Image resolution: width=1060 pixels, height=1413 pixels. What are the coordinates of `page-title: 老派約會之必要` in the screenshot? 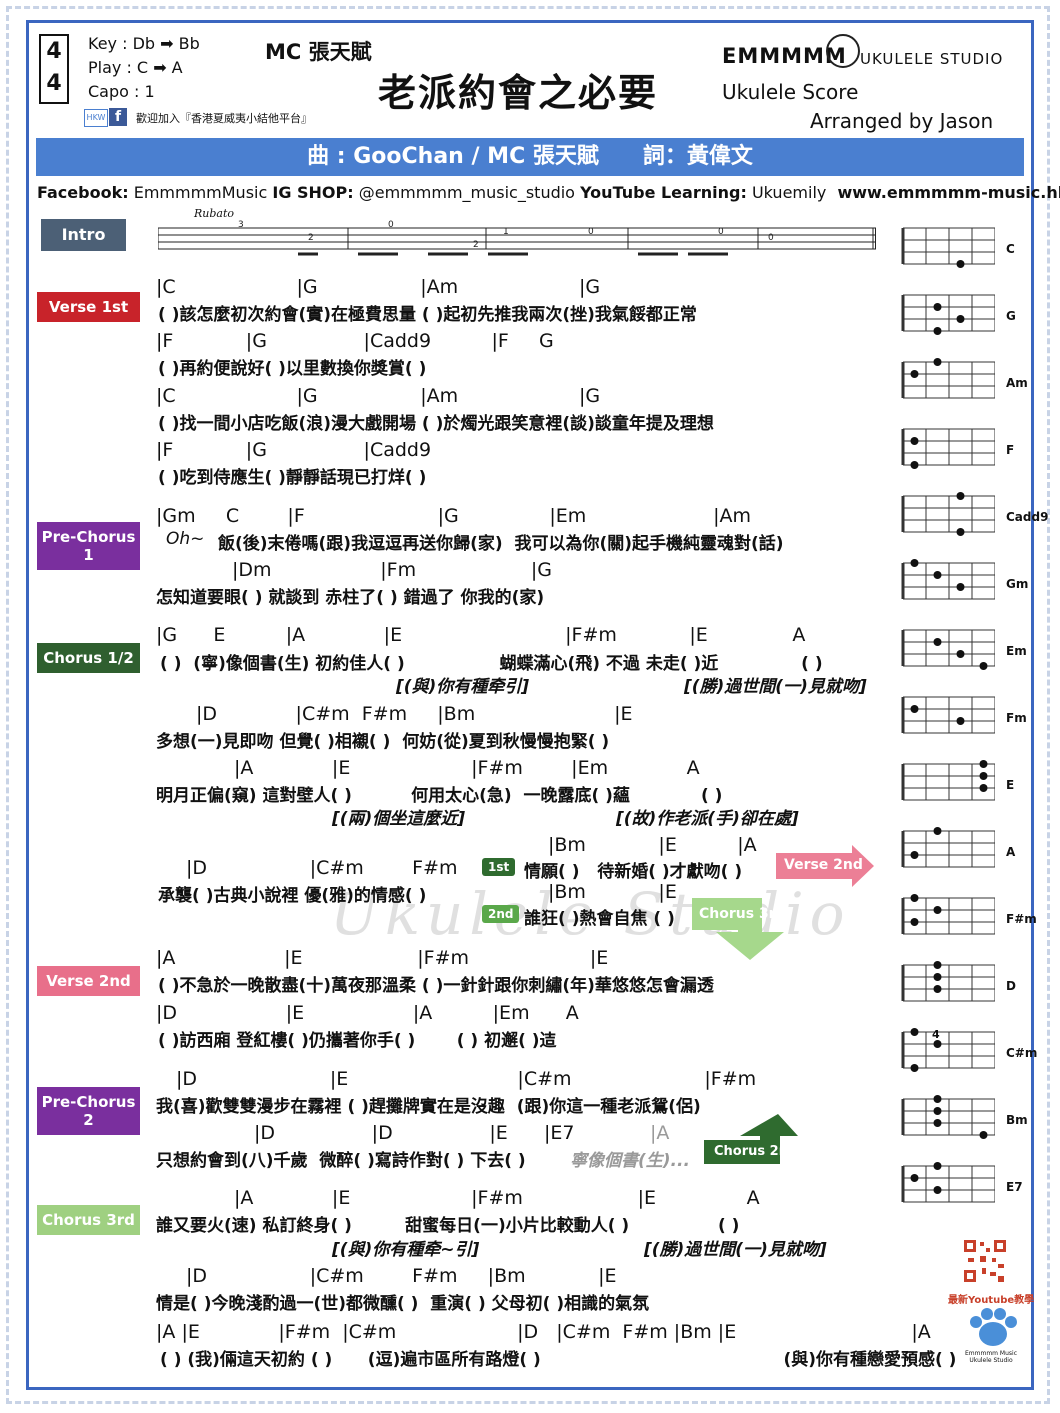 It's located at (518, 93).